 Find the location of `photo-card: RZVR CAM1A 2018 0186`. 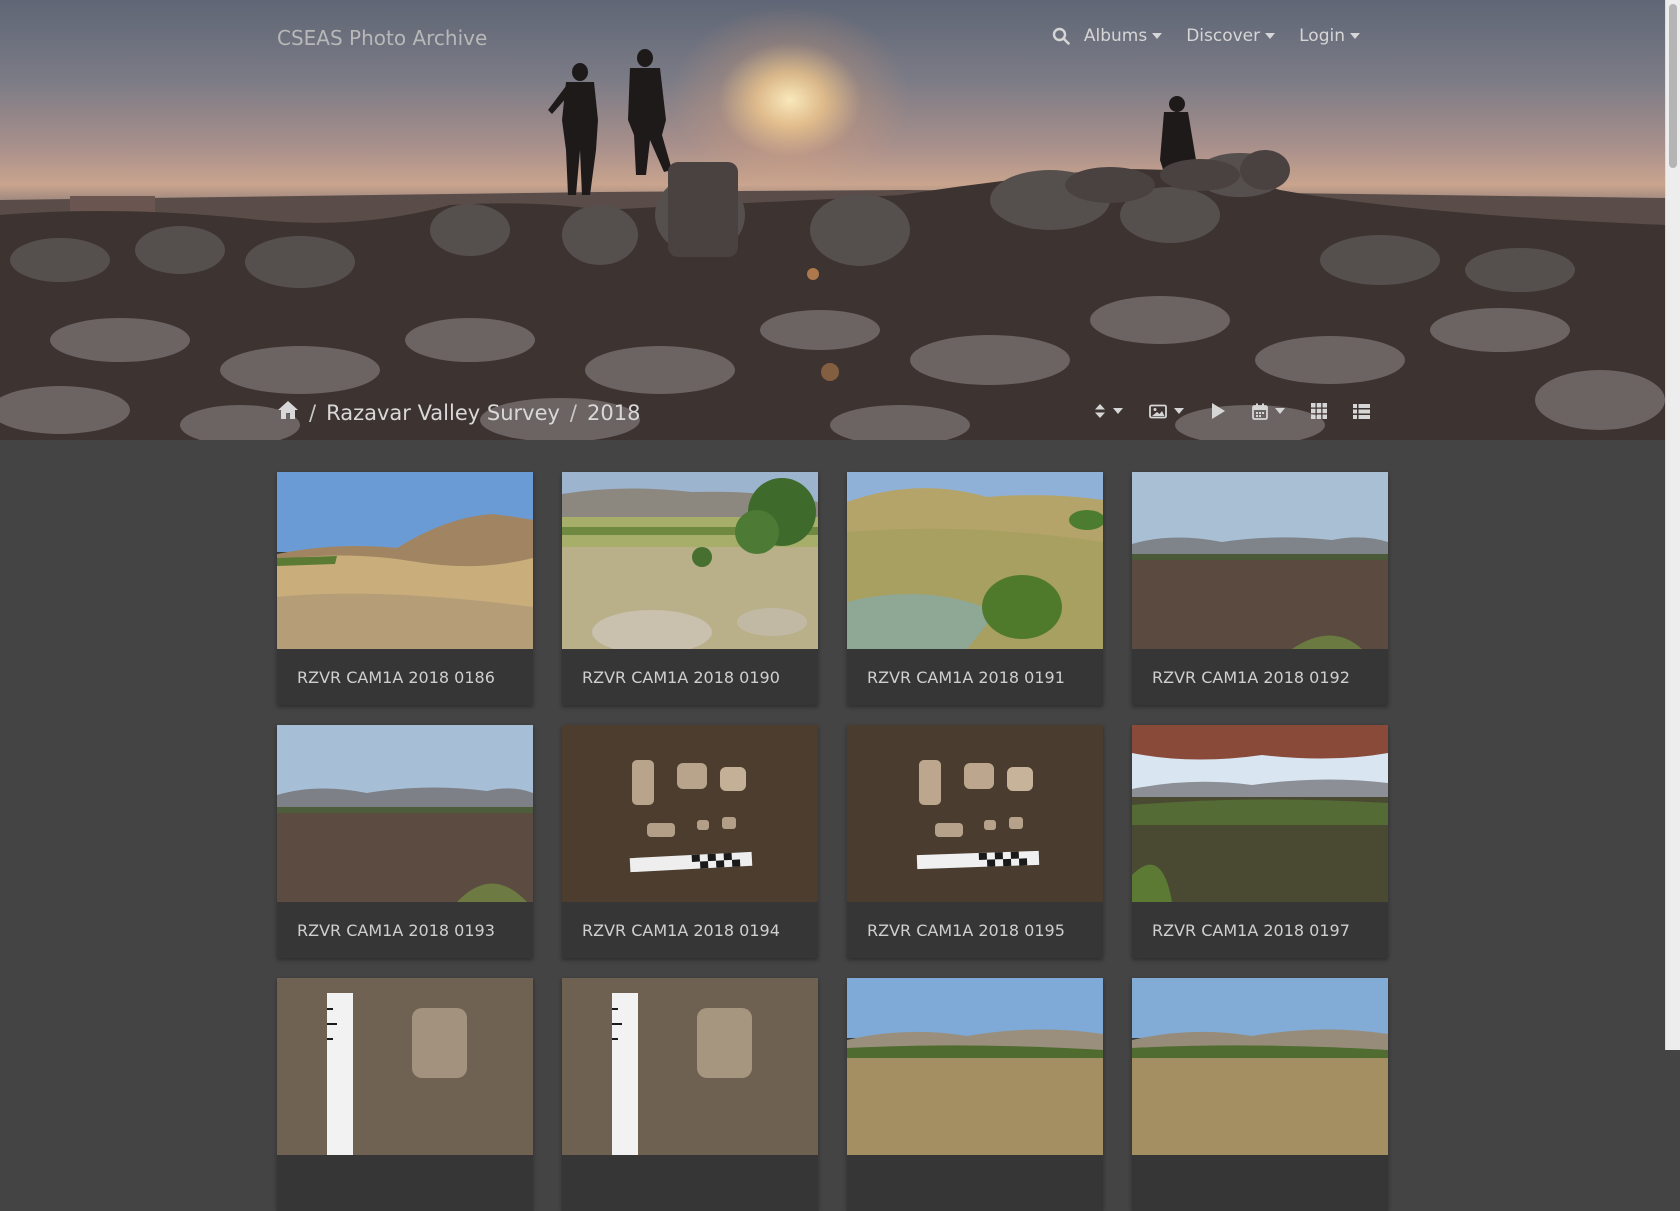

photo-card: RZVR CAM1A 2018 0186 is located at coordinates (405, 588).